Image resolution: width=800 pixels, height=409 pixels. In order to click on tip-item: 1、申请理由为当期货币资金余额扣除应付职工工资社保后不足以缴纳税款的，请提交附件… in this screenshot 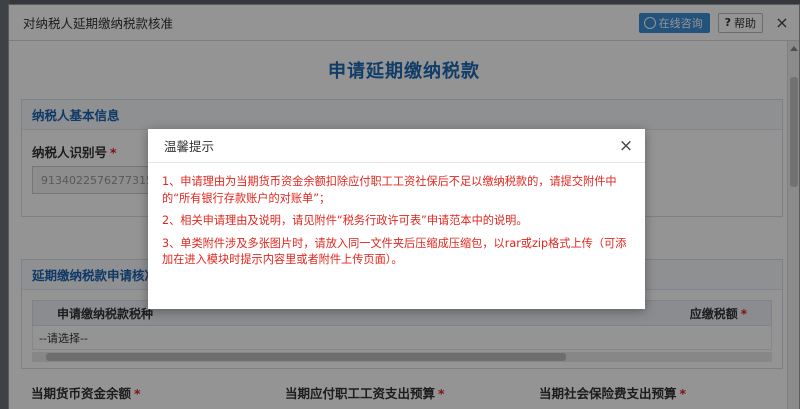, I will do `click(389, 190)`.